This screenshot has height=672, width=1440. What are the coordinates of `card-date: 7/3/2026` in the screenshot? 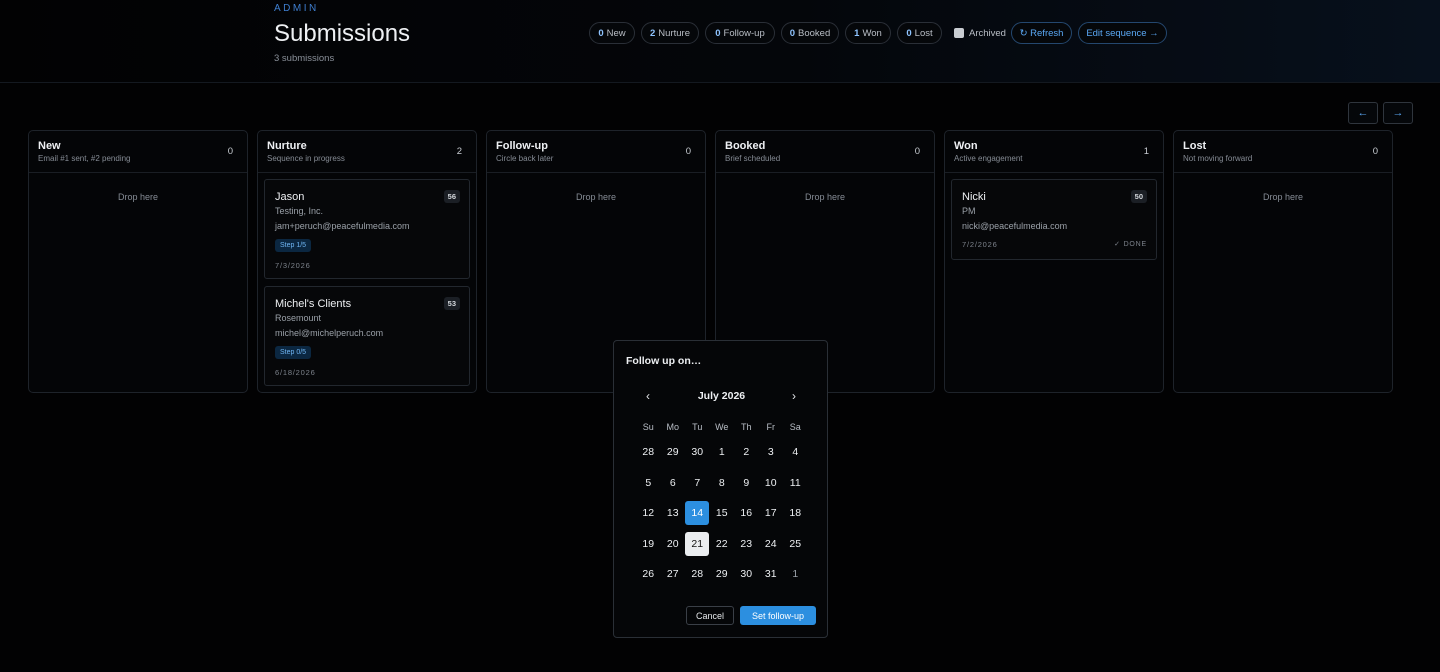 It's located at (293, 265).